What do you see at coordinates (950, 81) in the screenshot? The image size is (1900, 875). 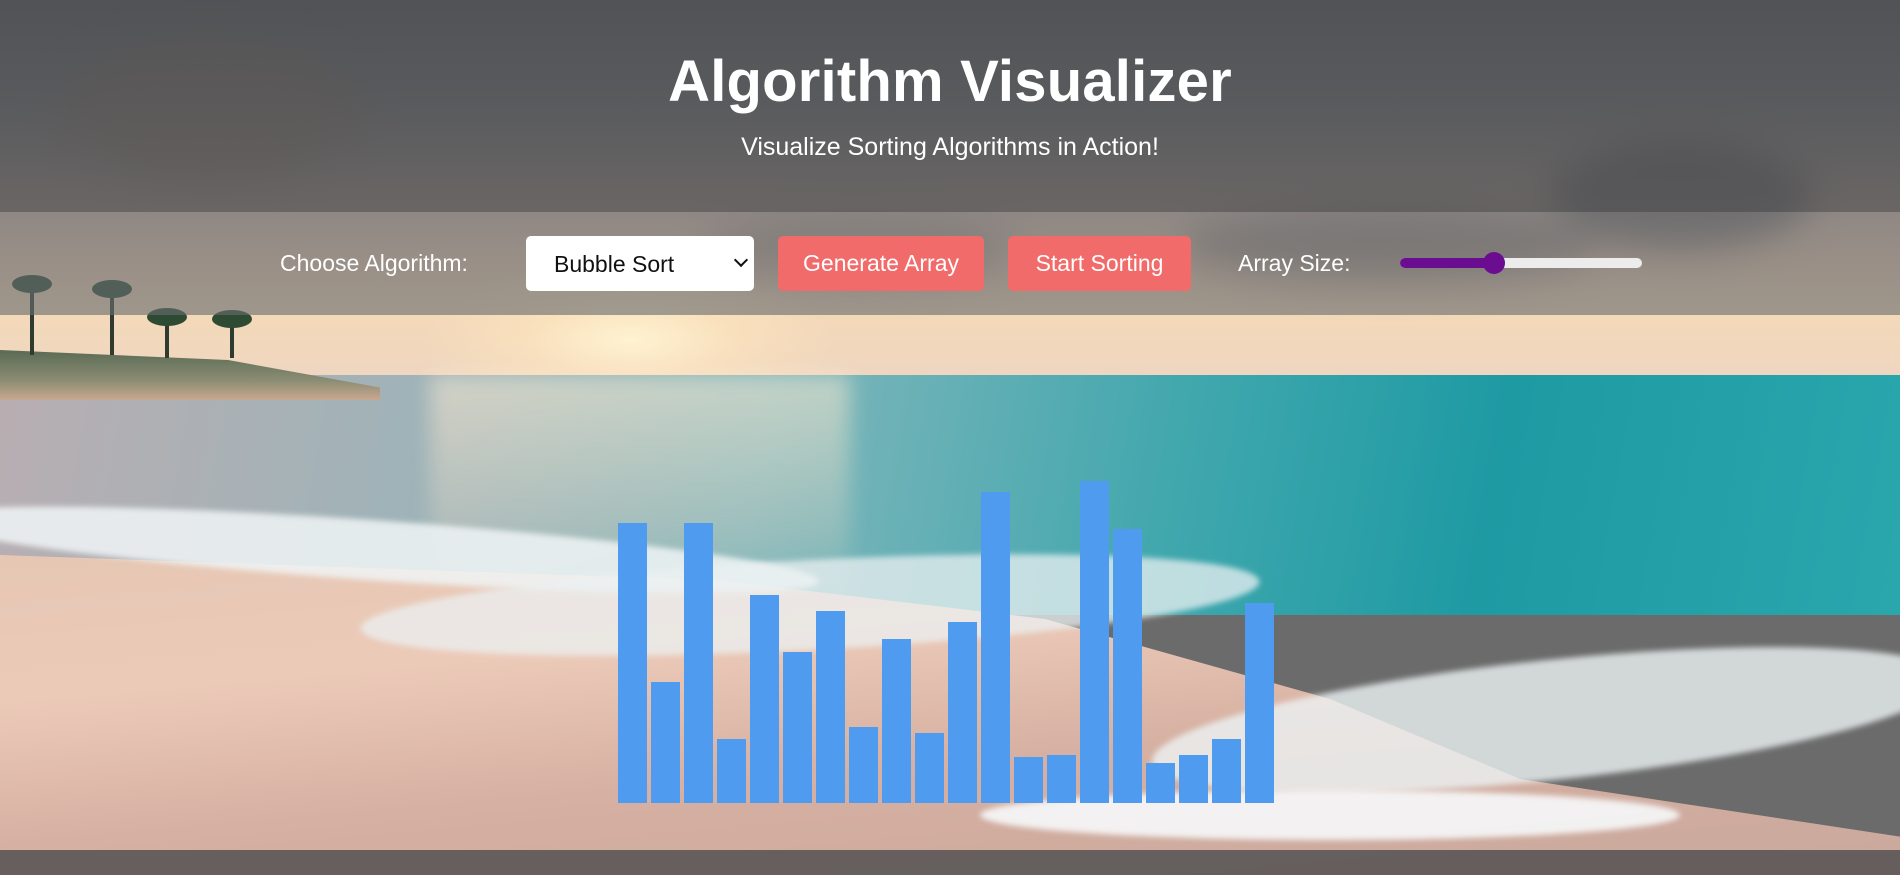 I see `page-title: Algorithm Visualizer` at bounding box center [950, 81].